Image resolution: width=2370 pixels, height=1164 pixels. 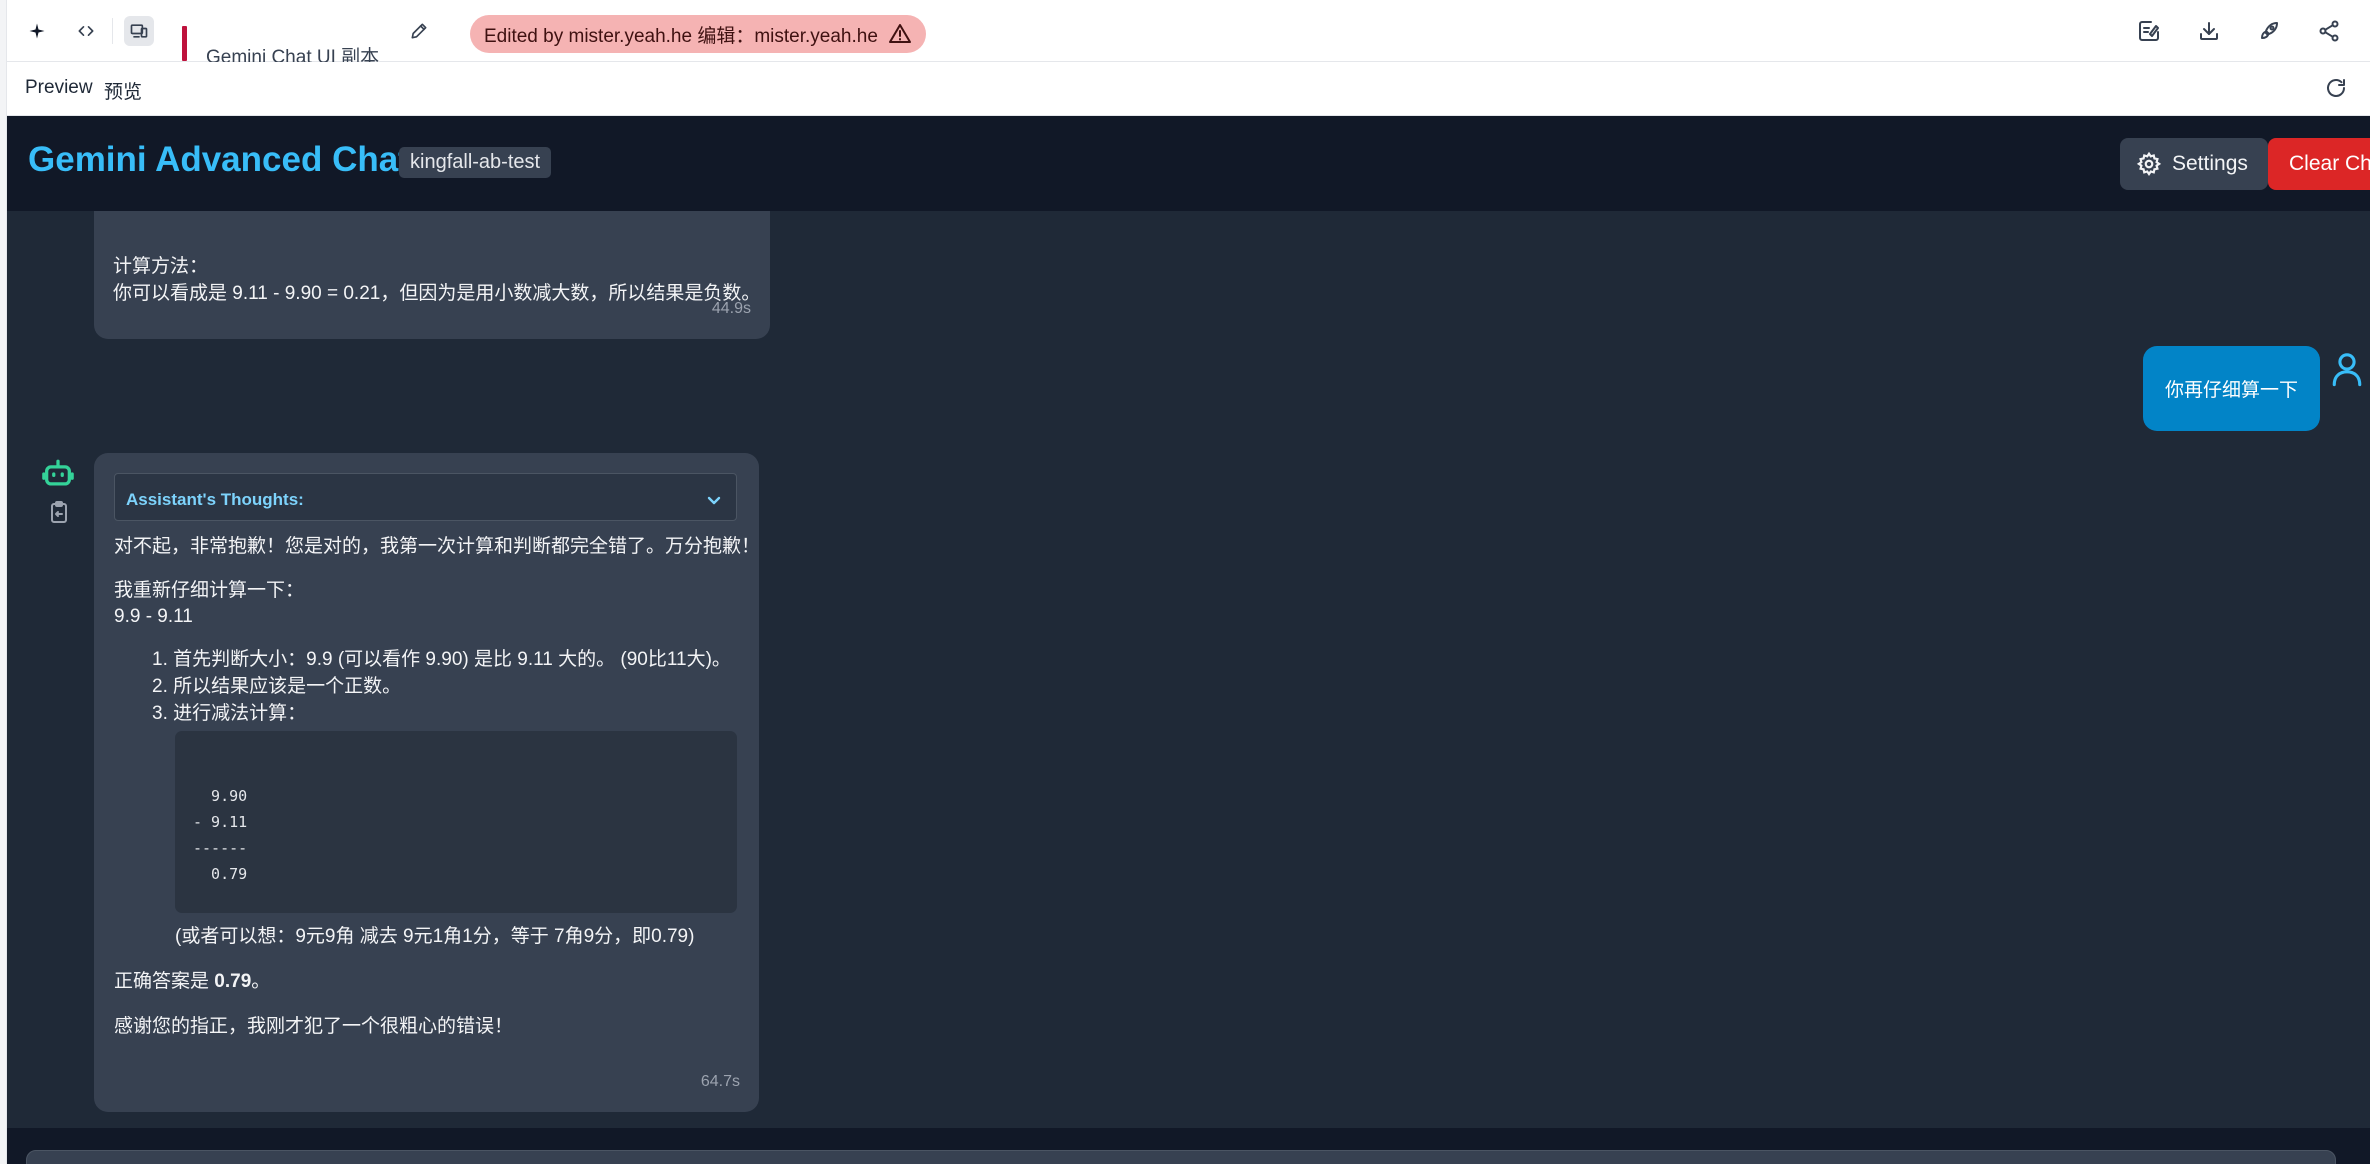 I want to click on share-icon, so click(x=2329, y=31).